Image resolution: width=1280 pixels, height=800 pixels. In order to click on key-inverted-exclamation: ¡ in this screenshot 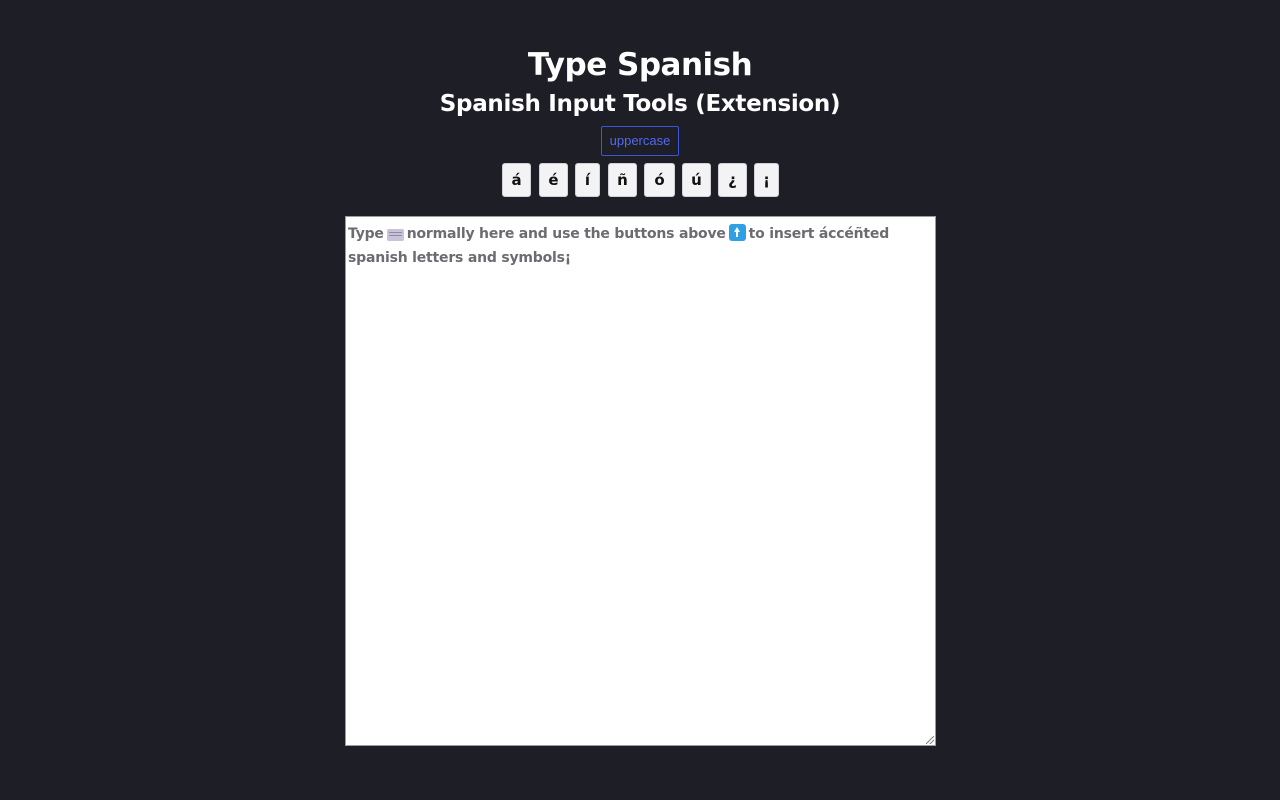, I will do `click(766, 180)`.